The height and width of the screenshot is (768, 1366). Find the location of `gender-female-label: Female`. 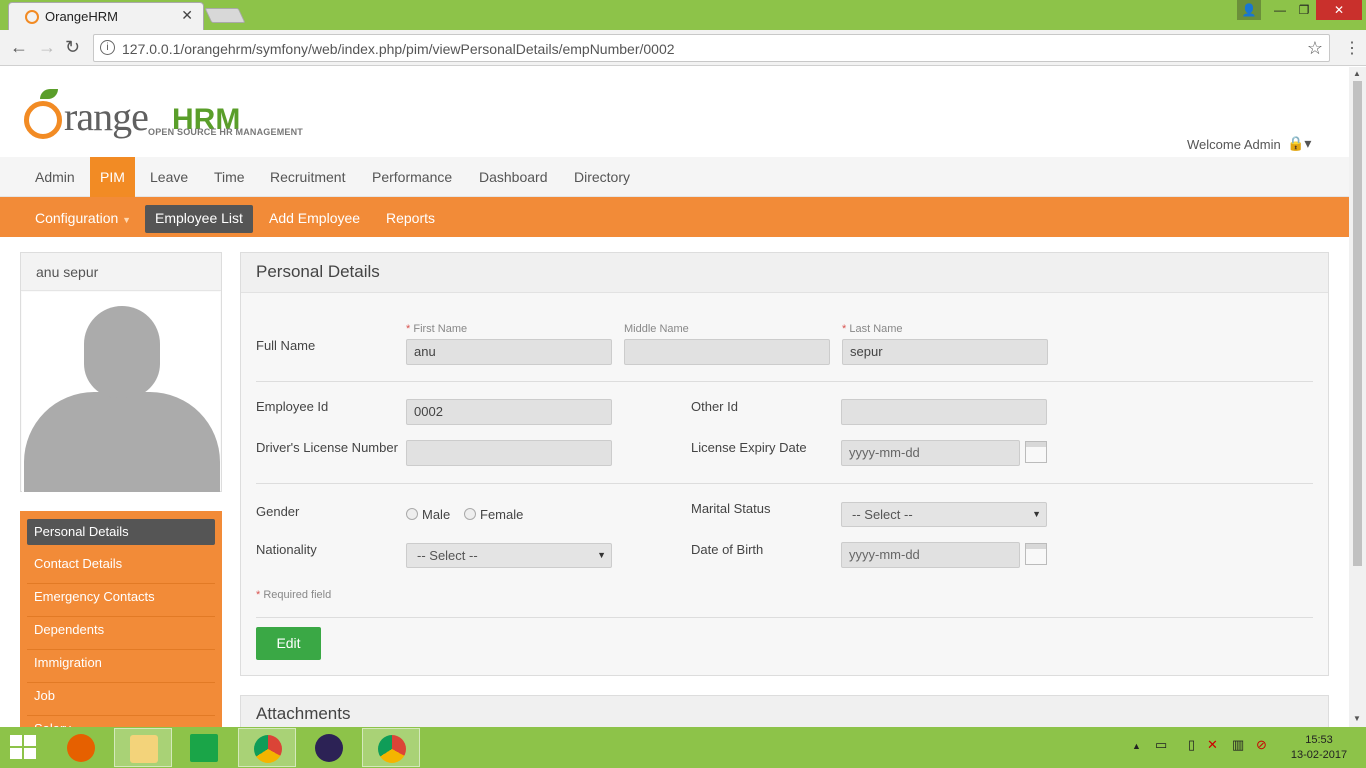

gender-female-label: Female is located at coordinates (502, 514).